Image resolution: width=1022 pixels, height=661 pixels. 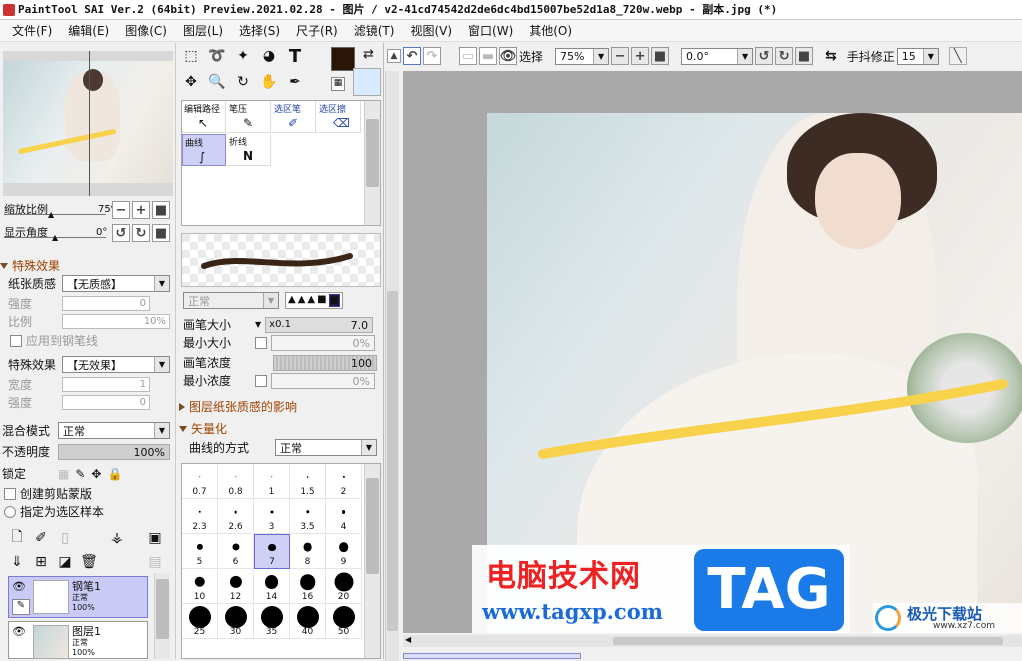 What do you see at coordinates (317, 31) in the screenshot?
I see `menu-ruler: 尺子(R)` at bounding box center [317, 31].